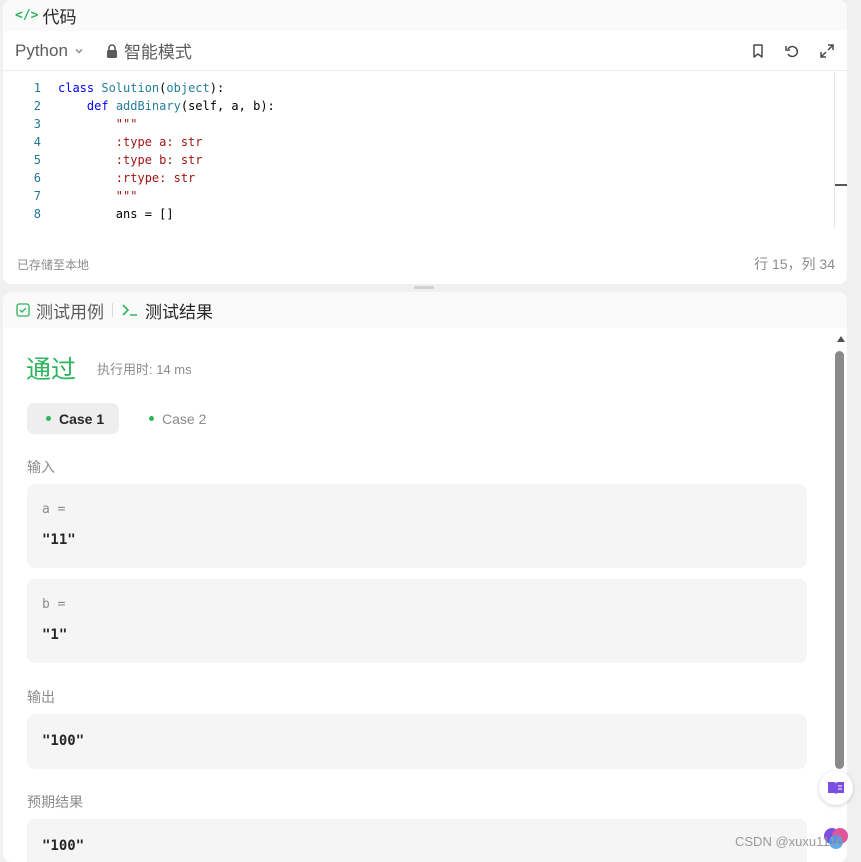 The width and height of the screenshot is (861, 862). Describe the element at coordinates (758, 51) in the screenshot. I see `bookmark-icon` at that location.